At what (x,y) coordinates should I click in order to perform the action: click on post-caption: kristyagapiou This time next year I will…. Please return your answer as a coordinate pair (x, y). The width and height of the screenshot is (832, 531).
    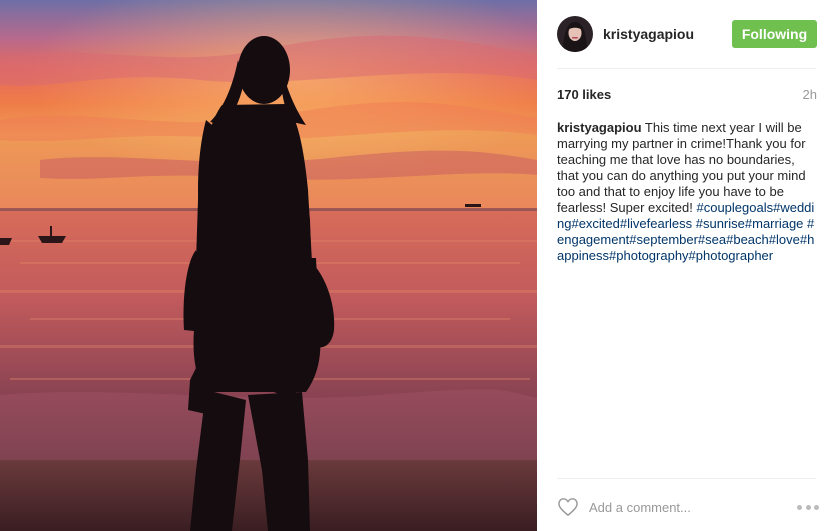
    Looking at the image, I should click on (688, 192).